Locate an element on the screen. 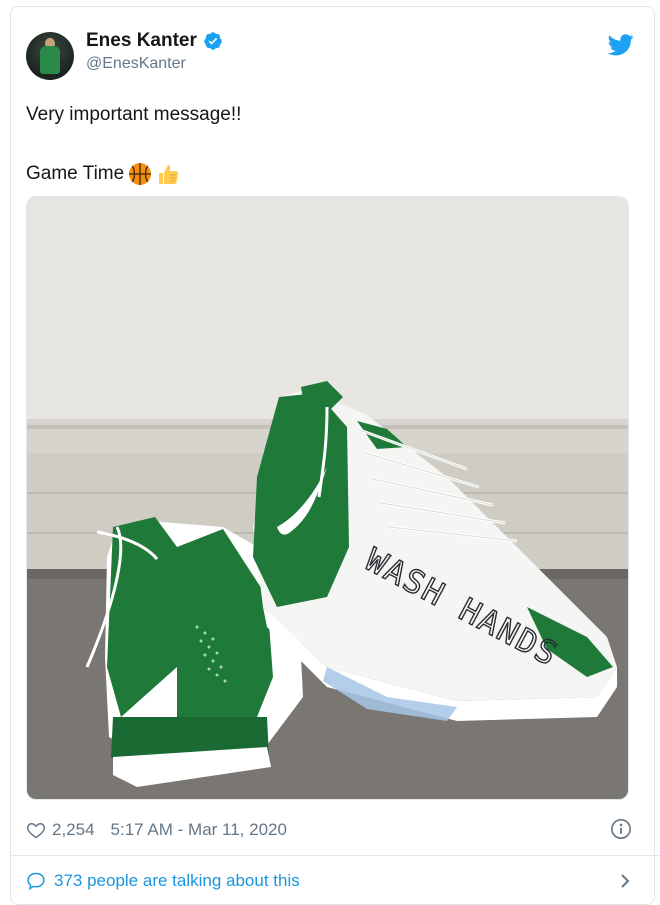 This screenshot has height=905, width=660. user-info: Enes Kanter @EnesKanter is located at coordinates (154, 51).